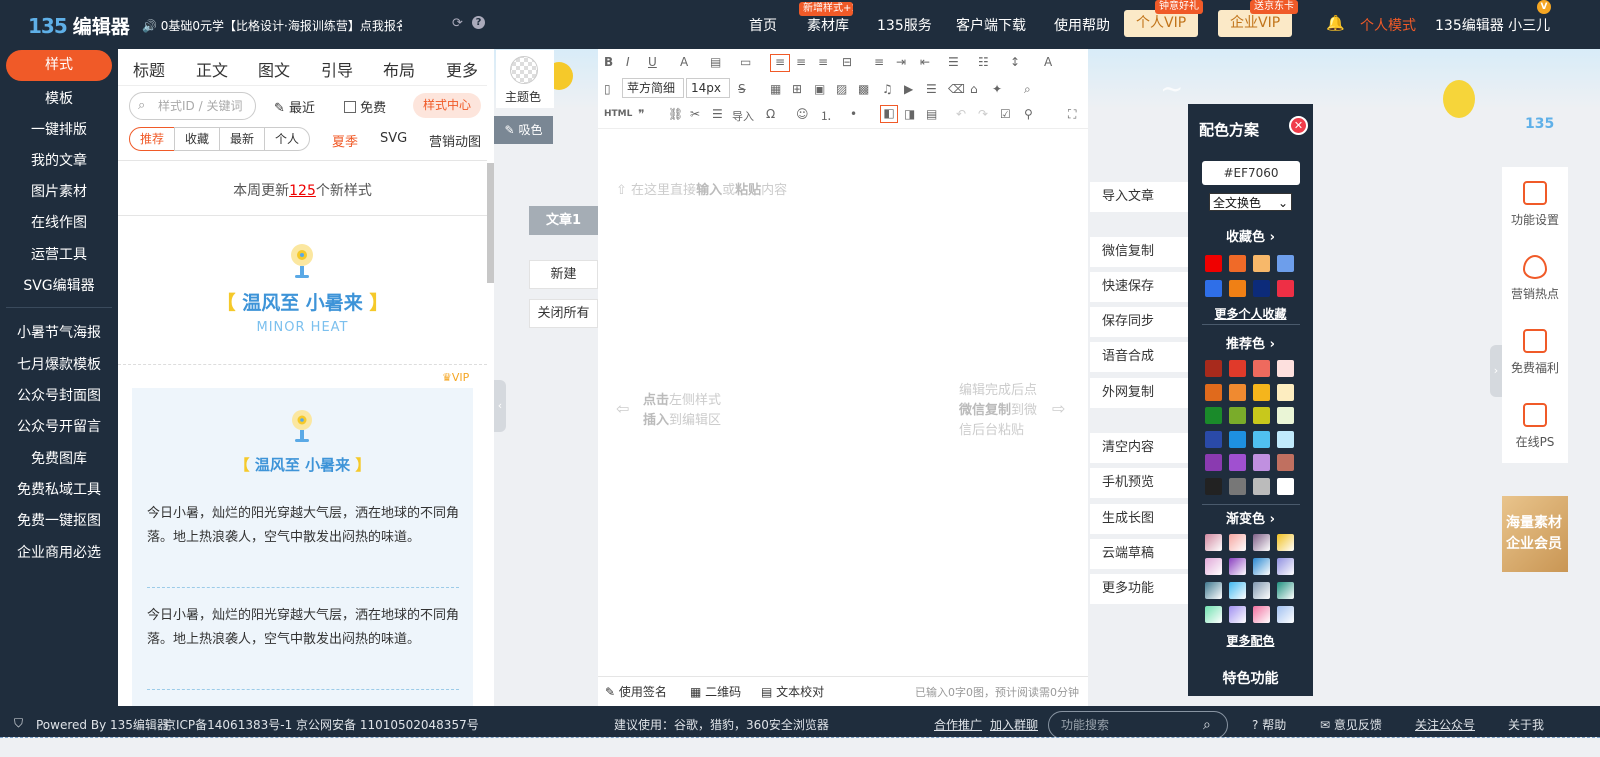  What do you see at coordinates (652, 62) in the screenshot?
I see `underline-icon: U` at bounding box center [652, 62].